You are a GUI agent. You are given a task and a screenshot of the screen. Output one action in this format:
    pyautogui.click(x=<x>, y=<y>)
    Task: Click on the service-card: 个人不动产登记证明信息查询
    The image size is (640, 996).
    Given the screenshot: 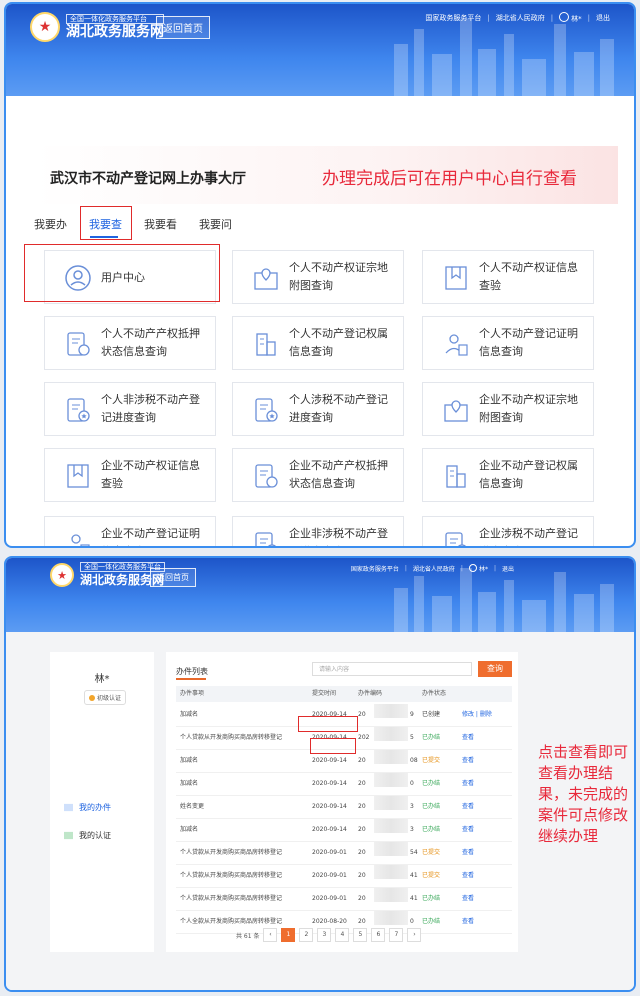 What is the action you would take?
    pyautogui.click(x=508, y=343)
    